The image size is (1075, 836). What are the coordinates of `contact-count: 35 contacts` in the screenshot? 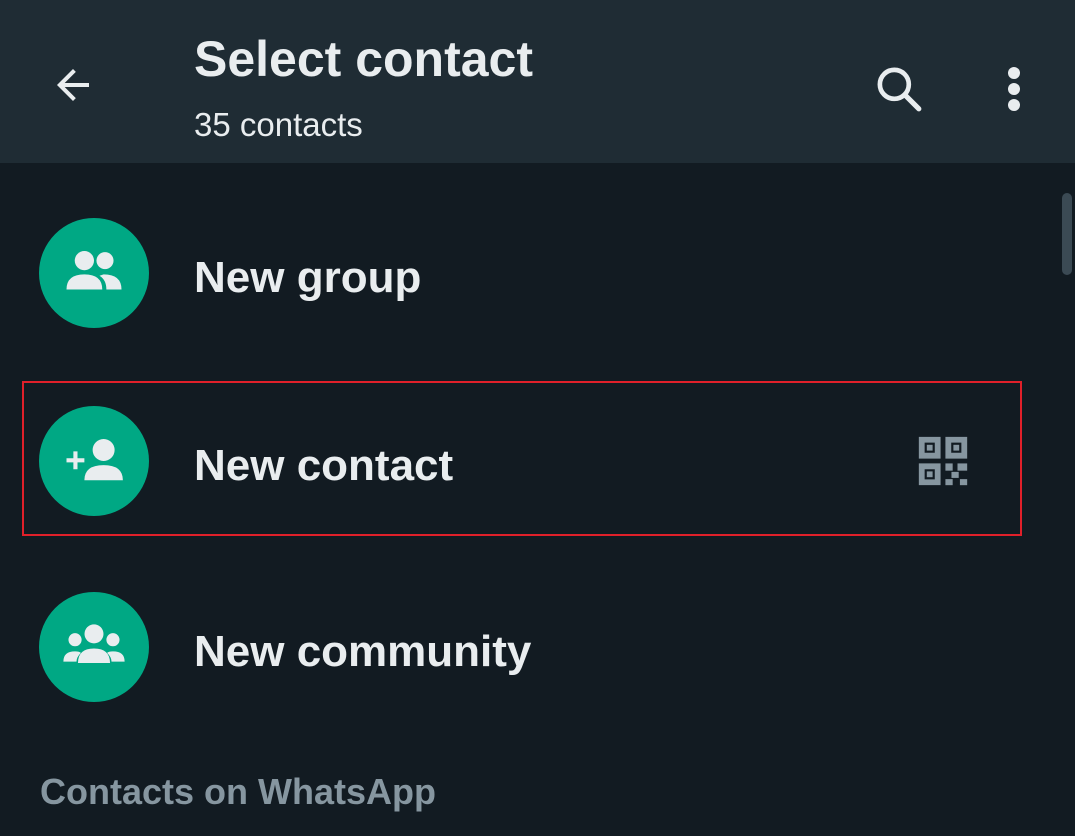 It's located at (278, 124).